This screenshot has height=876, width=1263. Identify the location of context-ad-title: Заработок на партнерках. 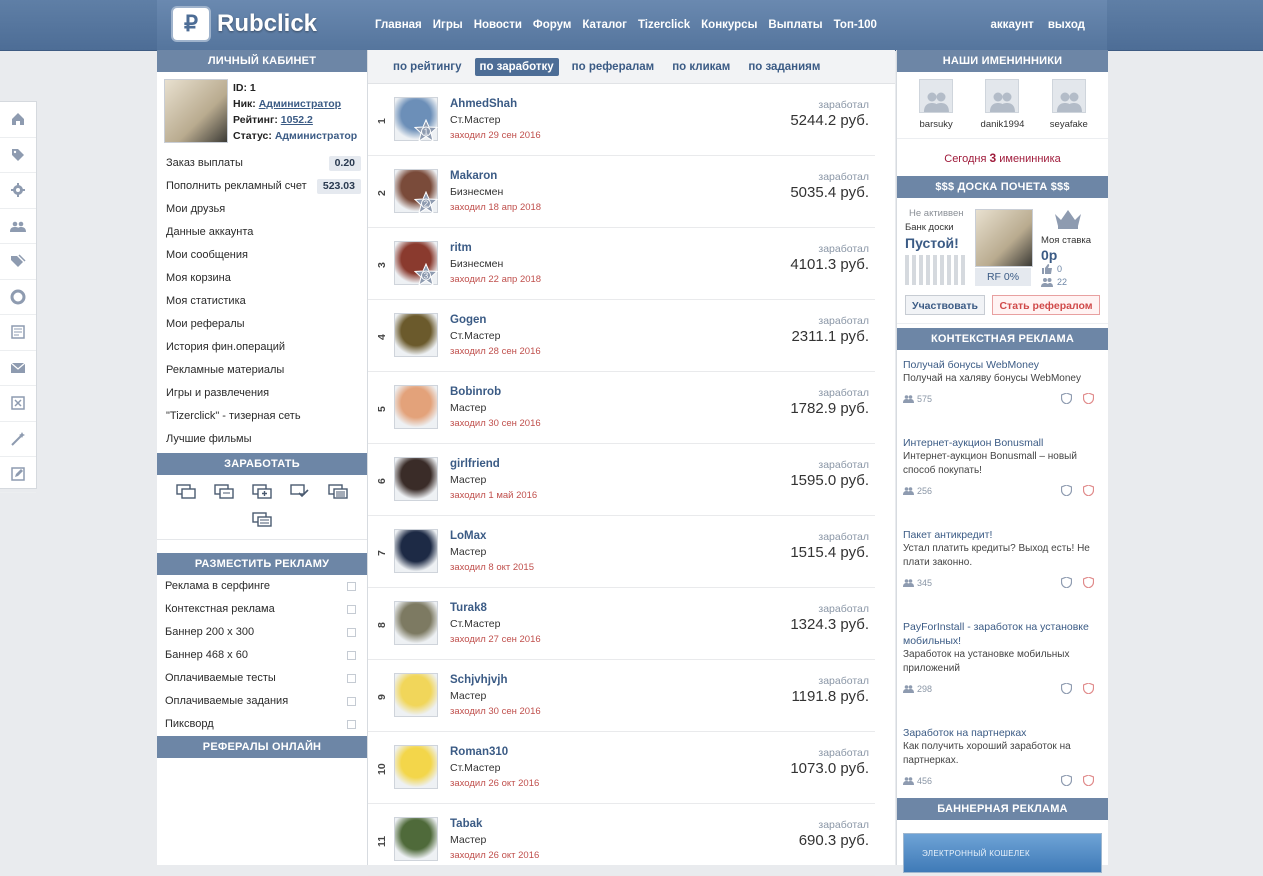
(1002, 733).